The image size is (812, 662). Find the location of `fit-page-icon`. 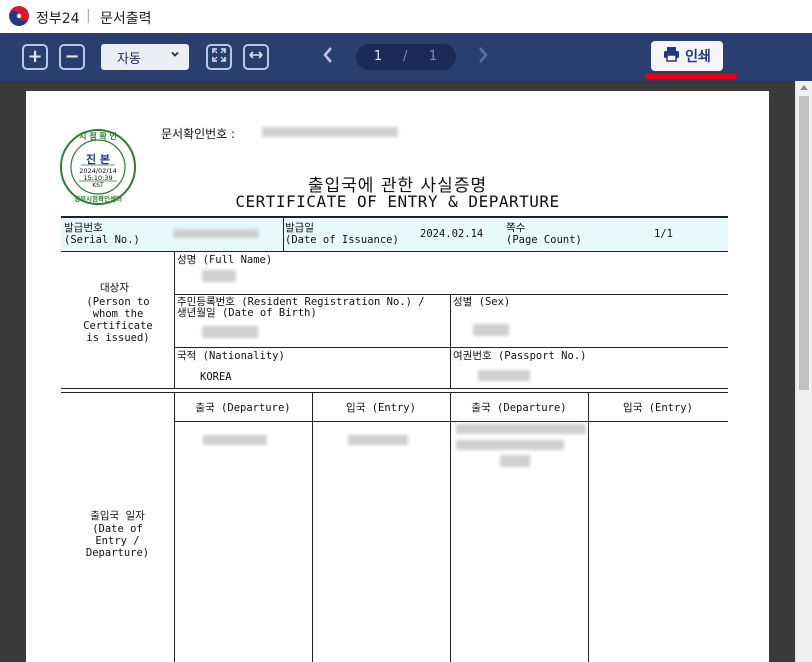

fit-page-icon is located at coordinates (219, 57).